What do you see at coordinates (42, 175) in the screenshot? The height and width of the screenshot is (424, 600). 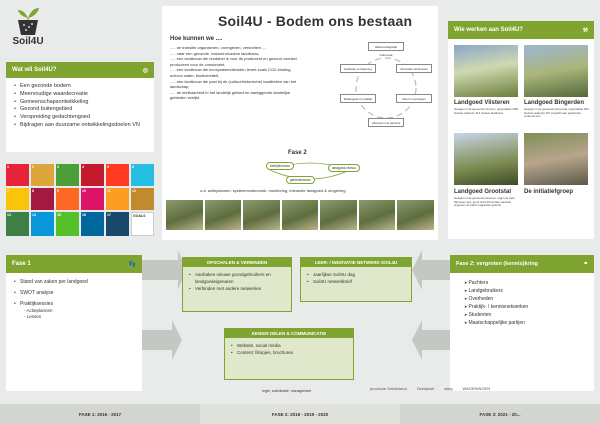 I see `sdg-tile: 2` at bounding box center [42, 175].